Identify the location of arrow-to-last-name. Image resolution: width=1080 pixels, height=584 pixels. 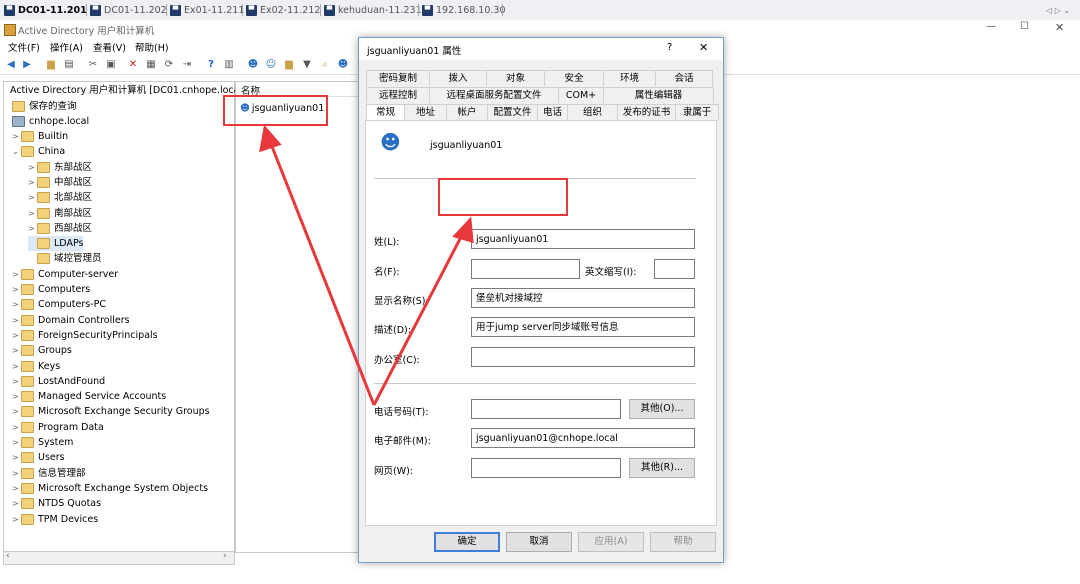
(418, 320).